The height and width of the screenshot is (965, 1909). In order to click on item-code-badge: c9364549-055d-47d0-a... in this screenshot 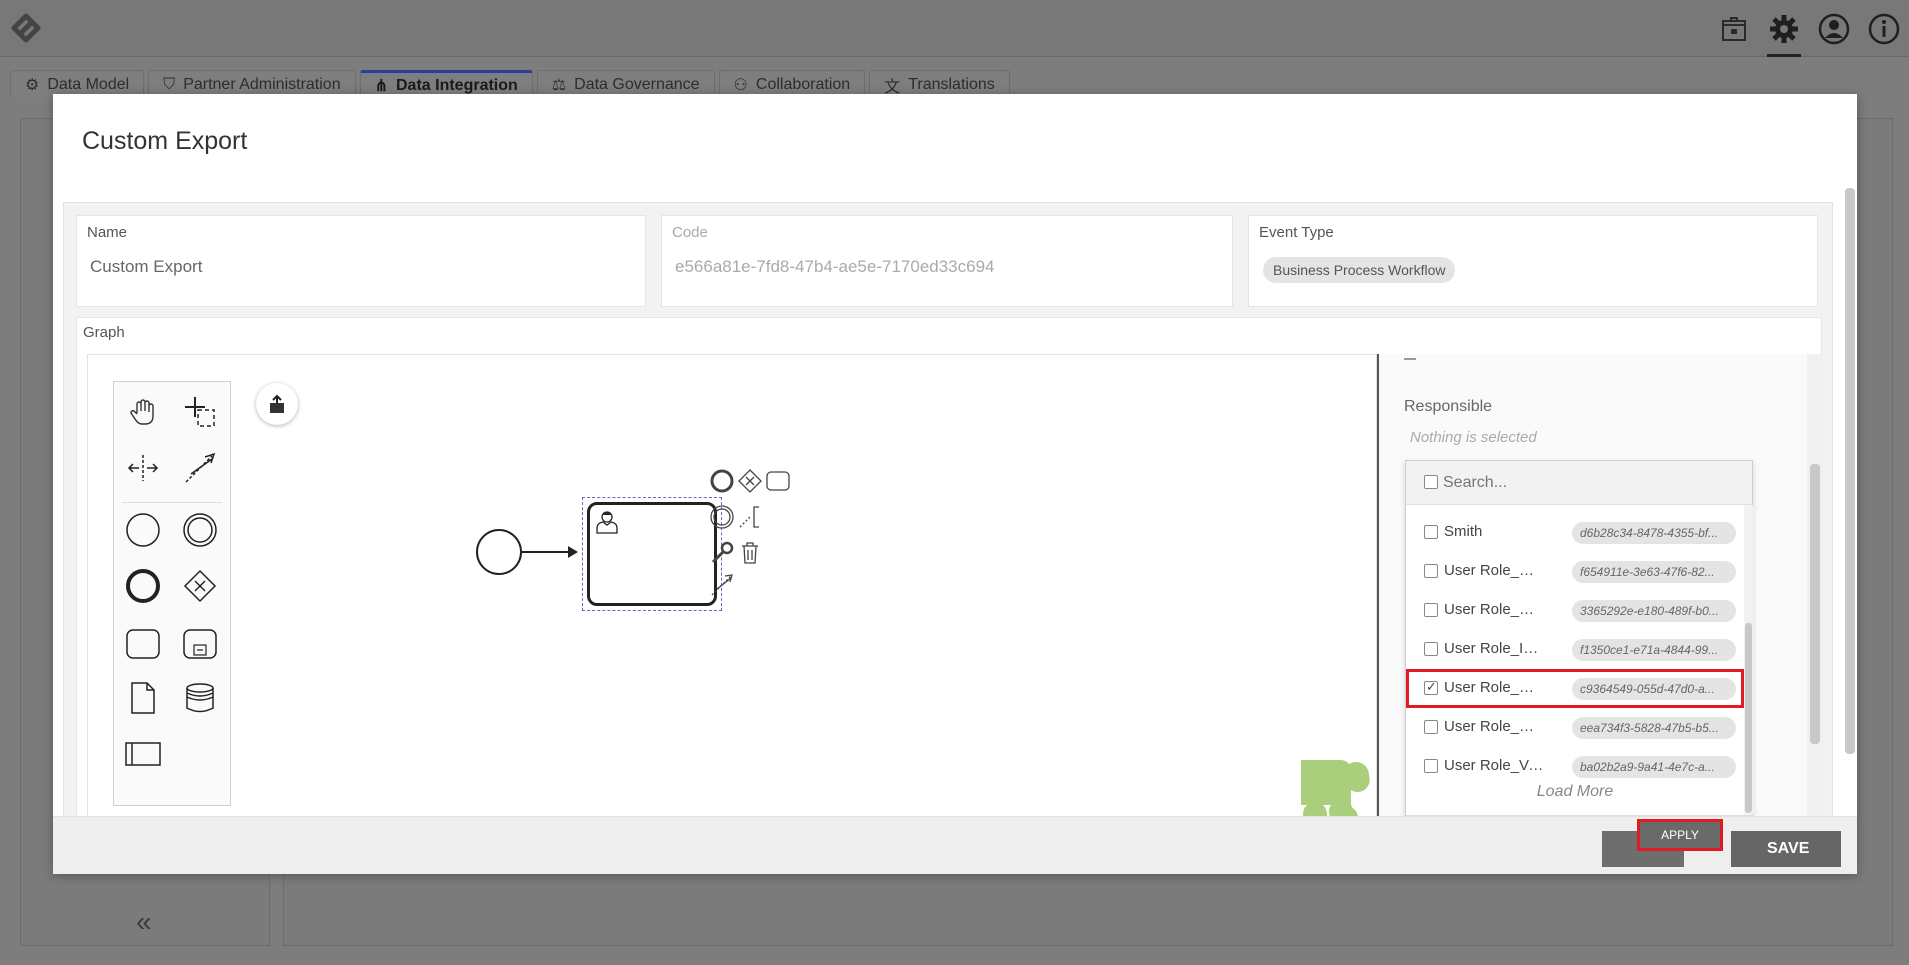, I will do `click(1654, 689)`.